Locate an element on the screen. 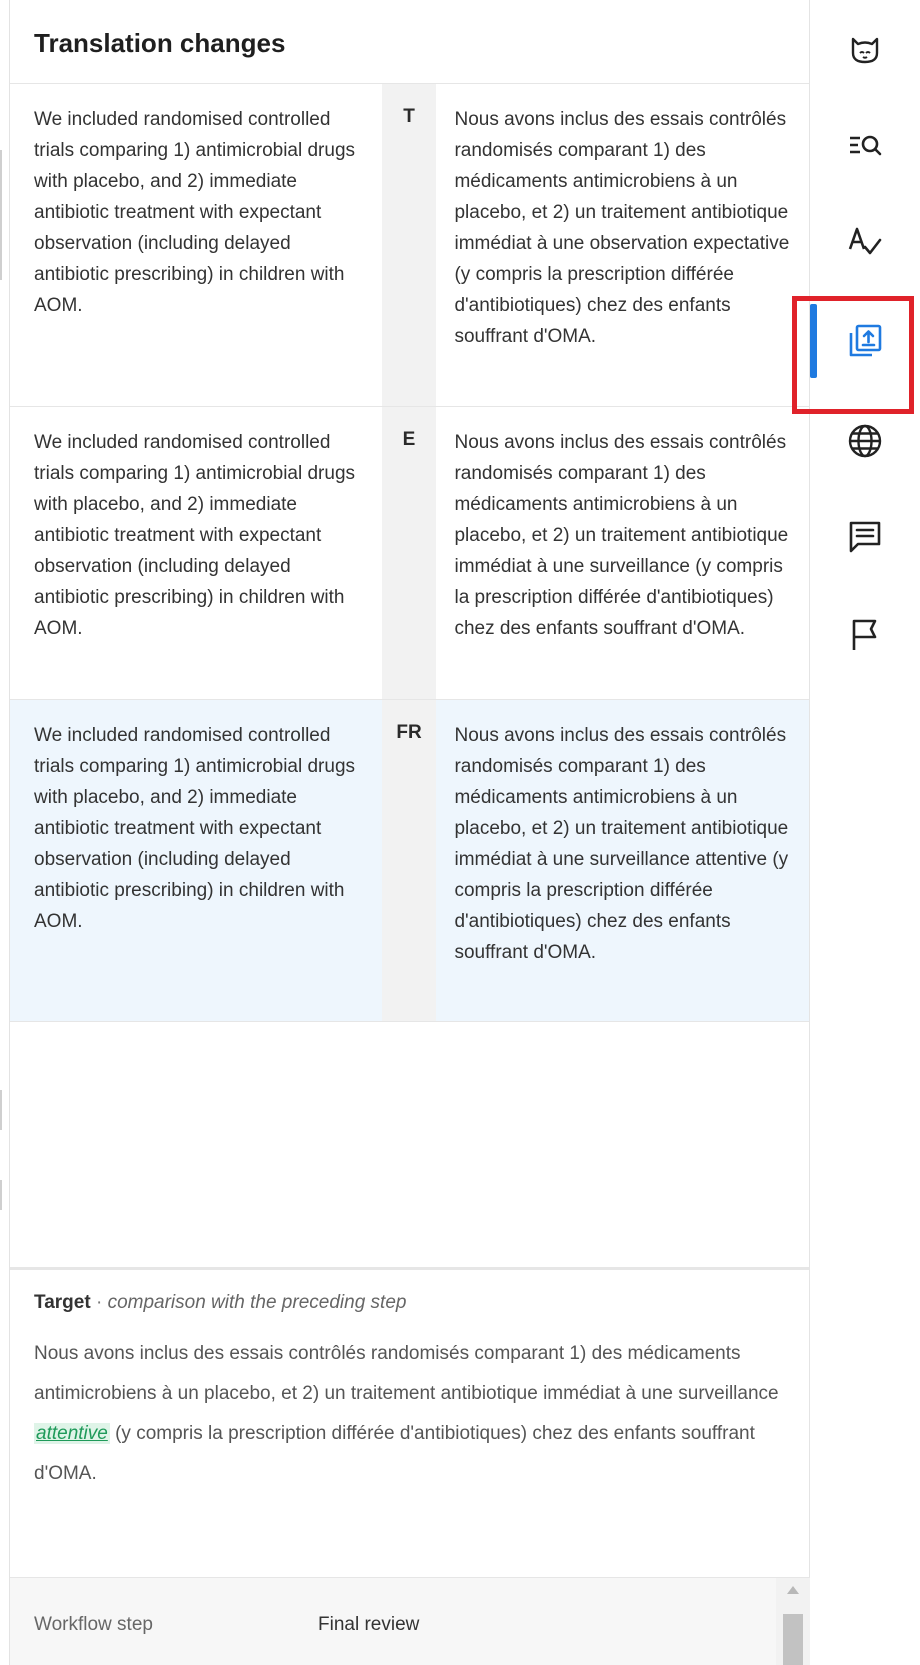  flag-icon is located at coordinates (864, 634).